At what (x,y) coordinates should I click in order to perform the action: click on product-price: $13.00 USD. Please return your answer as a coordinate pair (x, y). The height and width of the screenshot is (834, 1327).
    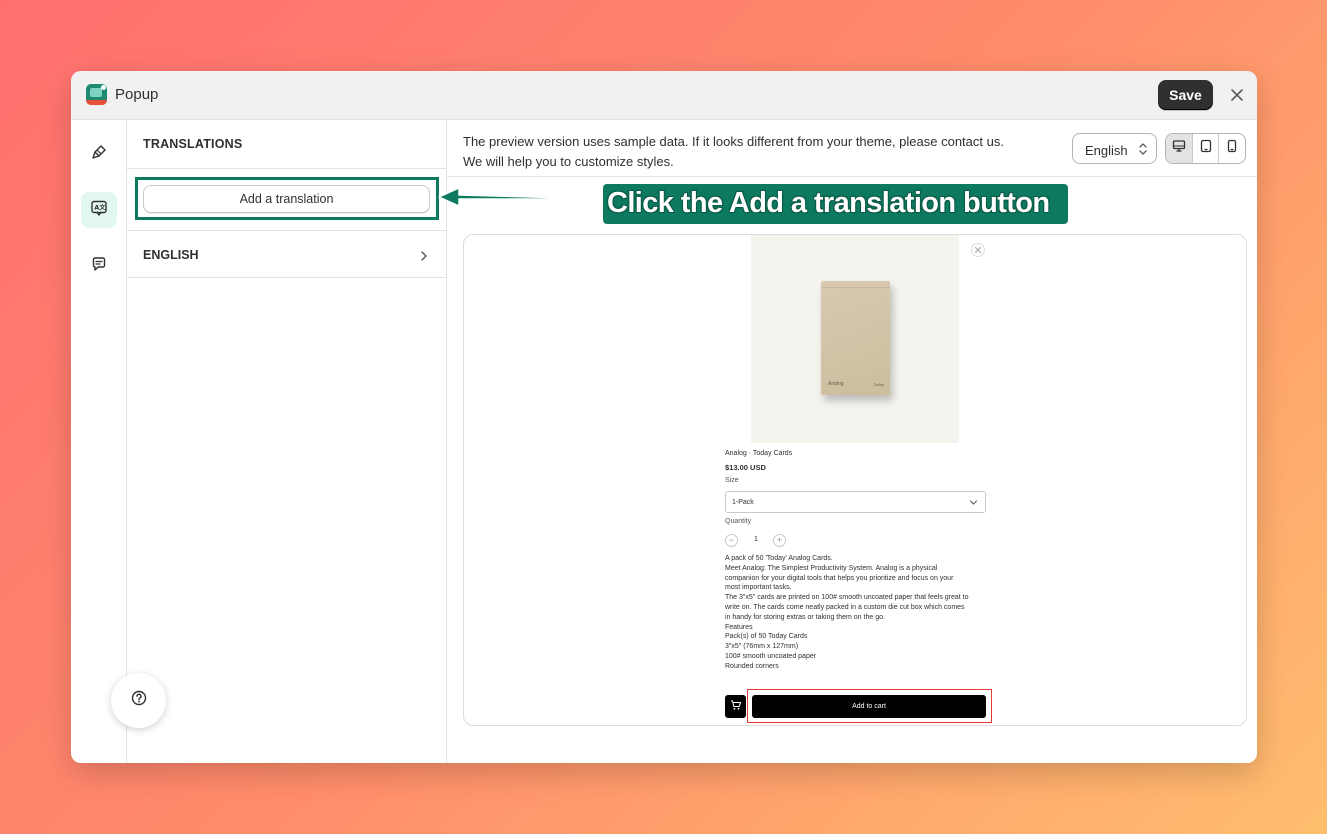
    Looking at the image, I should click on (745, 467).